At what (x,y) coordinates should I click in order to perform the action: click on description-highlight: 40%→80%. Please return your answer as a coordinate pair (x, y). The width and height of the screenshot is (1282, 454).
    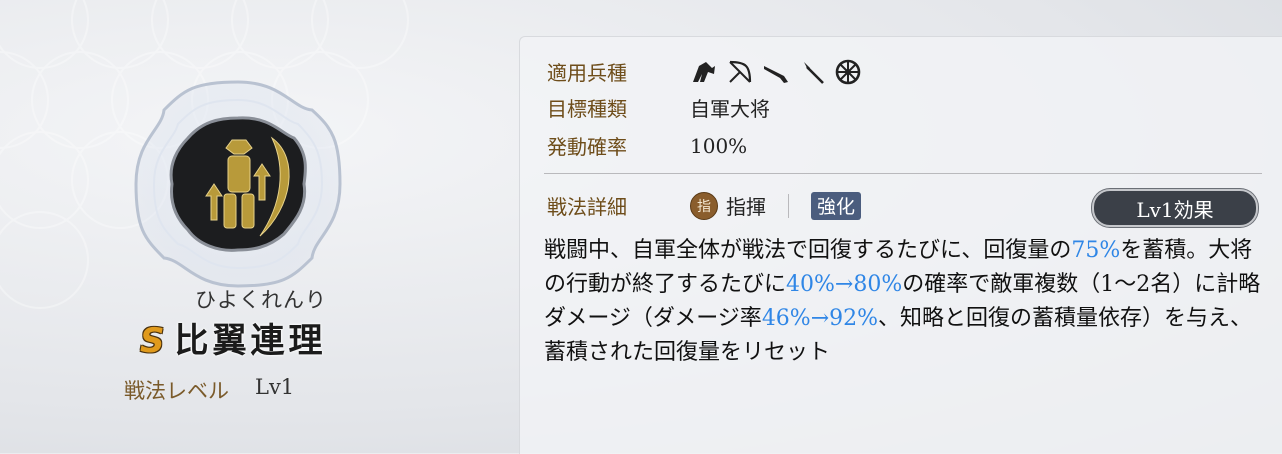
    Looking at the image, I should click on (844, 284).